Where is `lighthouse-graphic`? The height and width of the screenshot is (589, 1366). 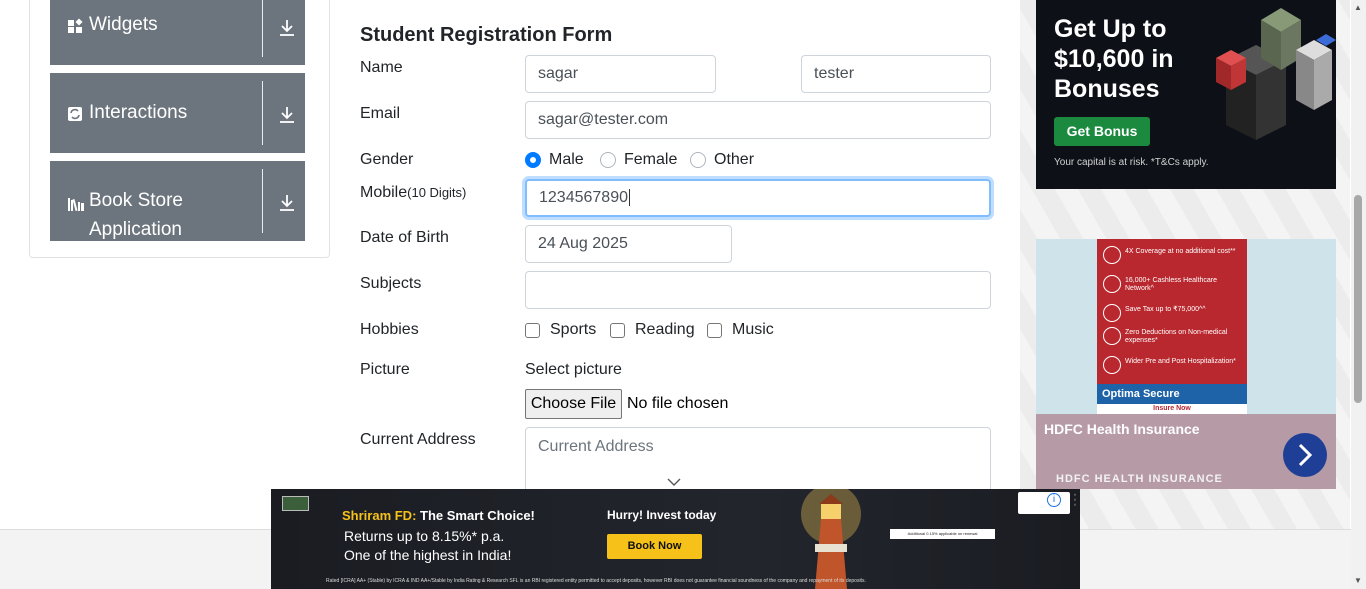 lighthouse-graphic is located at coordinates (831, 539).